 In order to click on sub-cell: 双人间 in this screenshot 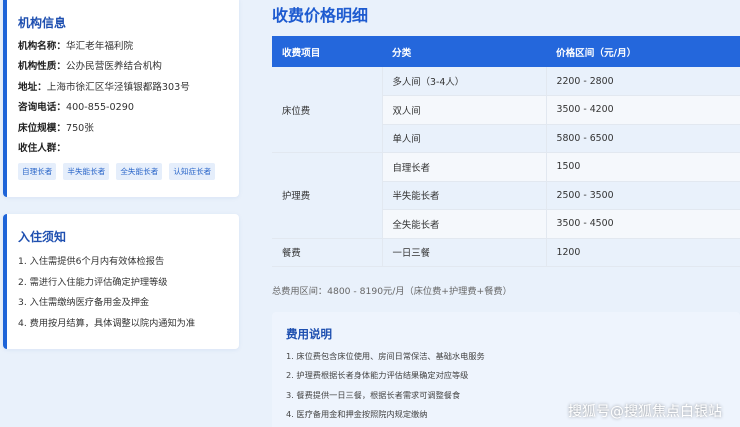, I will do `click(464, 110)`.